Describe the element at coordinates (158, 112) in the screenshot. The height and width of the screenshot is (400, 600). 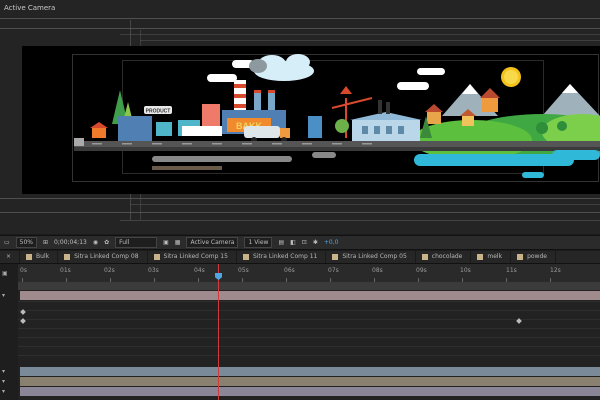
I see `svg-text: PRODUCT` at that location.